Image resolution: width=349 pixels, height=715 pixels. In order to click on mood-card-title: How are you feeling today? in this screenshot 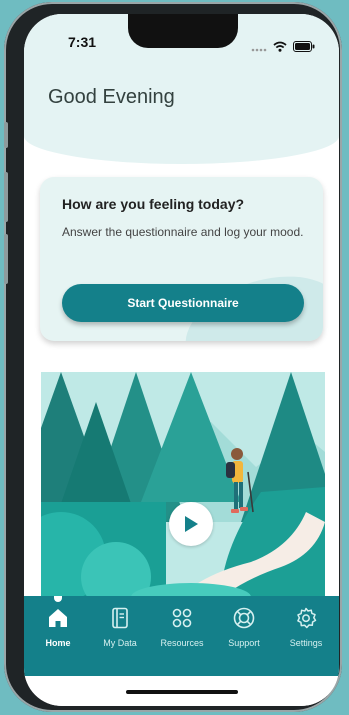, I will do `click(153, 204)`.